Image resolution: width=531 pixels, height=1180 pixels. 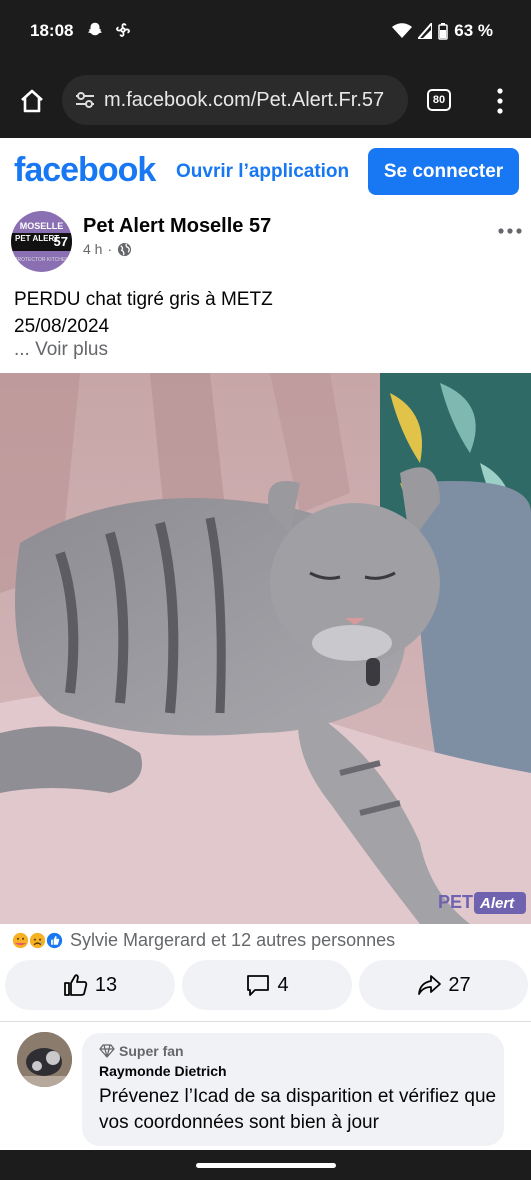 I want to click on home-icon, so click(x=32, y=101).